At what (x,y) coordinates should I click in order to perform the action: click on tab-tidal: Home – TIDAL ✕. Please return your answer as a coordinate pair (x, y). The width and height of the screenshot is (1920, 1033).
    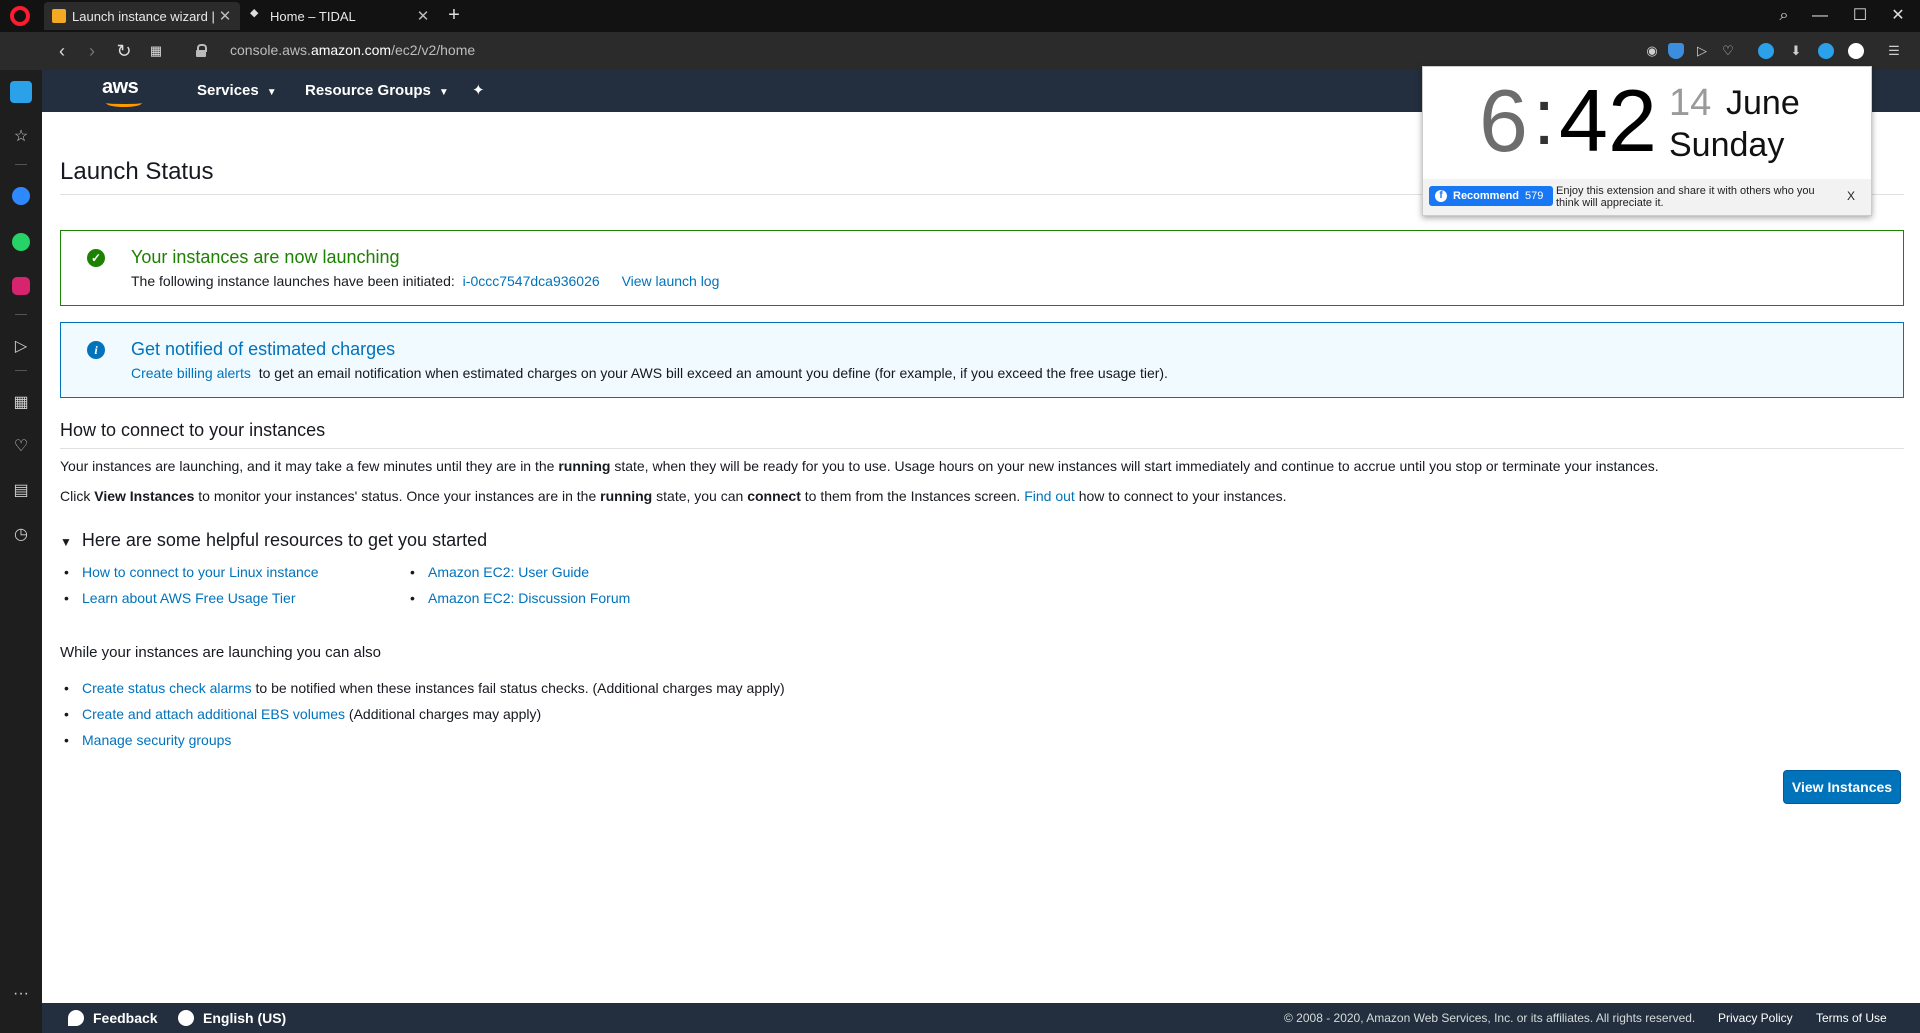
    Looking at the image, I should click on (340, 16).